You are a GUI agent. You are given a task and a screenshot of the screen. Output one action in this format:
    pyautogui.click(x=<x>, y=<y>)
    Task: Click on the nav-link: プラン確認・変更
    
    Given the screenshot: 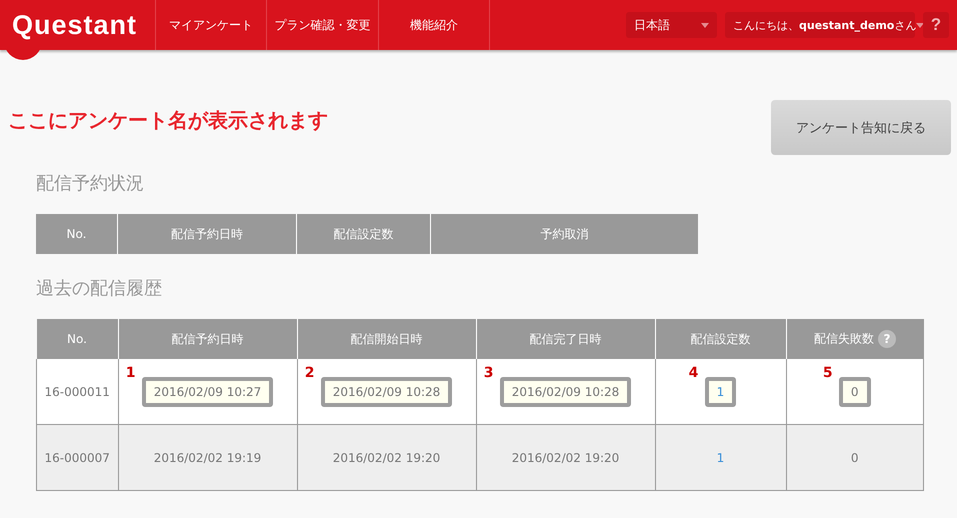 What is the action you would take?
    pyautogui.click(x=323, y=25)
    